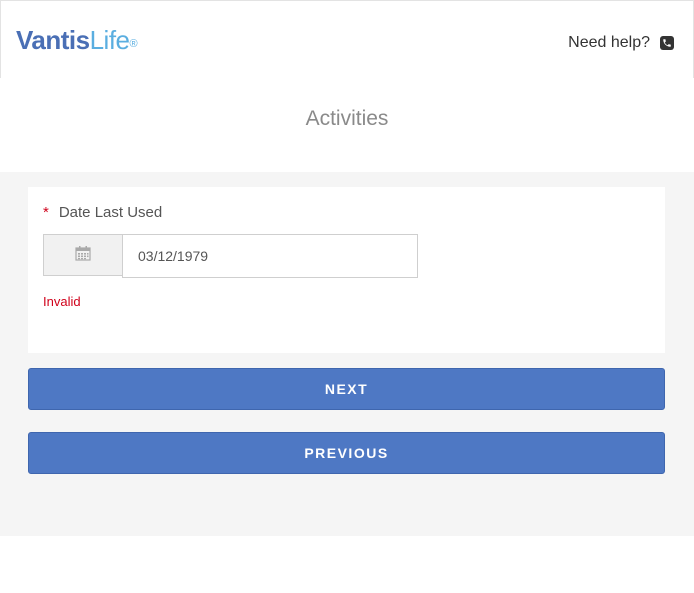  I want to click on need-help-link: Need help?, so click(621, 43).